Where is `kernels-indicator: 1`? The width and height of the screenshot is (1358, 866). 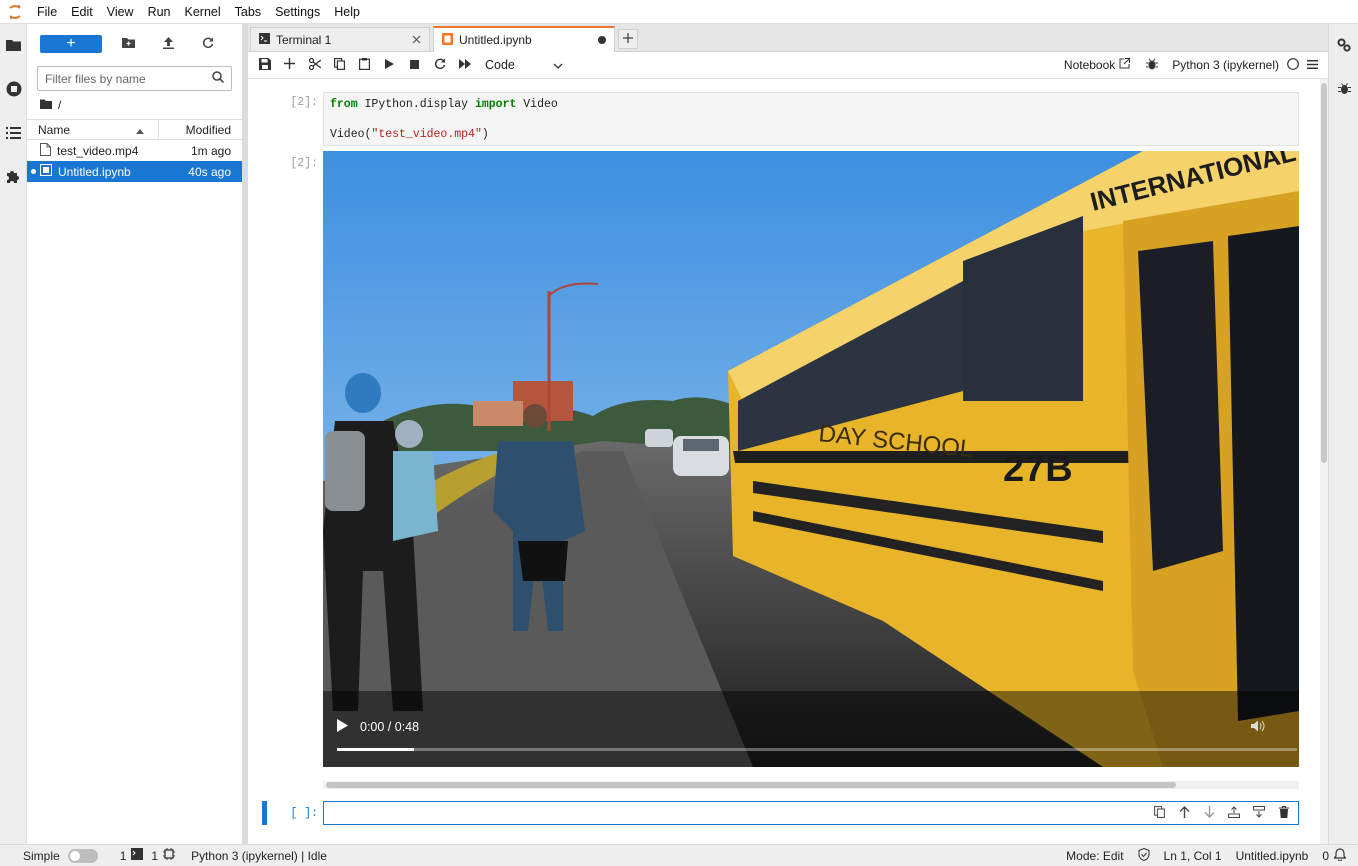
kernels-indicator: 1 is located at coordinates (163, 855).